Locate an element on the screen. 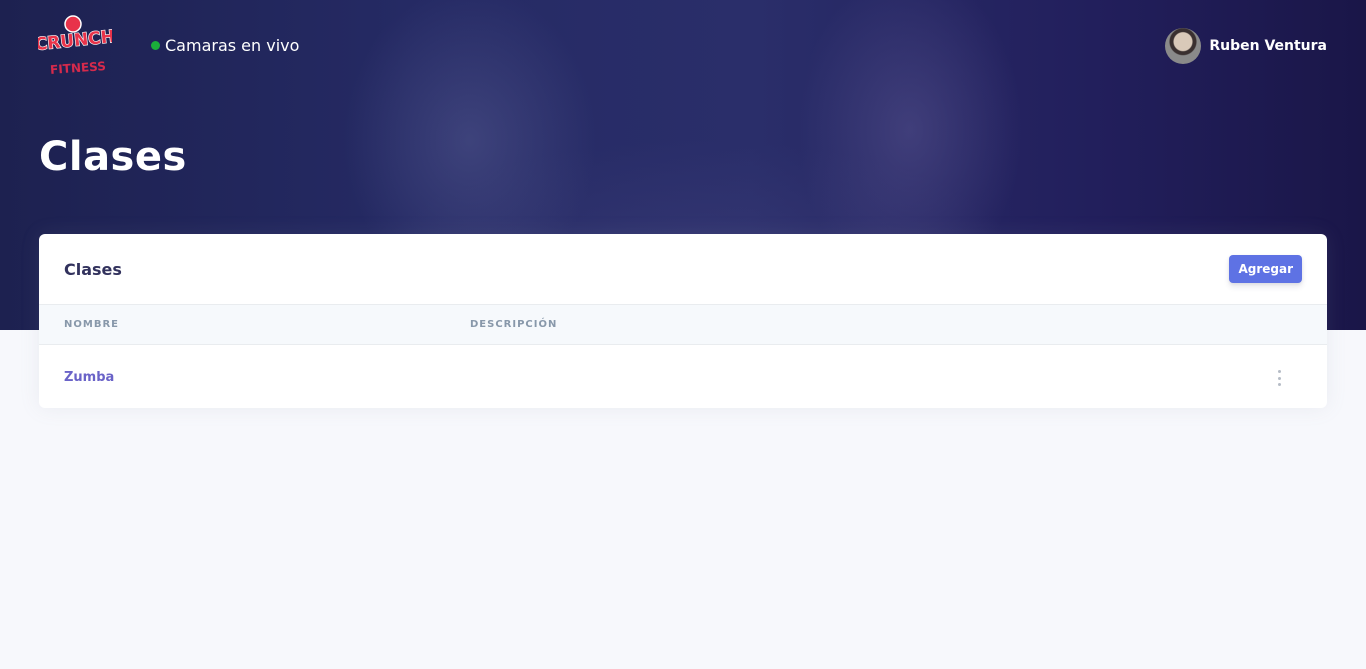 Image resolution: width=1366 pixels, height=669 pixels. table-header-row: NOMBRE DESCRIPCIÓN is located at coordinates (683, 325).